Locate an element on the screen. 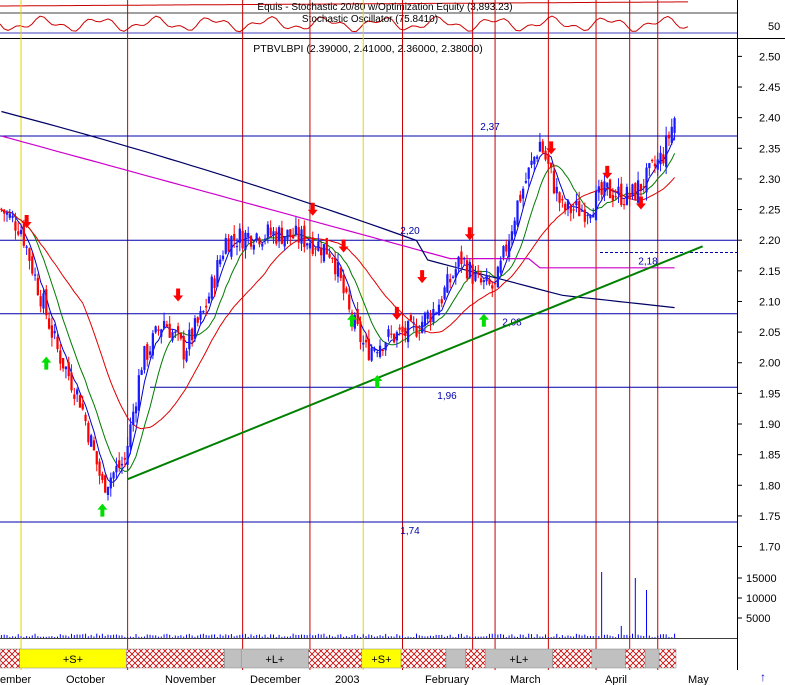 This screenshot has width=785, height=685. y-tick-label-1: 2.45 is located at coordinates (769, 88).